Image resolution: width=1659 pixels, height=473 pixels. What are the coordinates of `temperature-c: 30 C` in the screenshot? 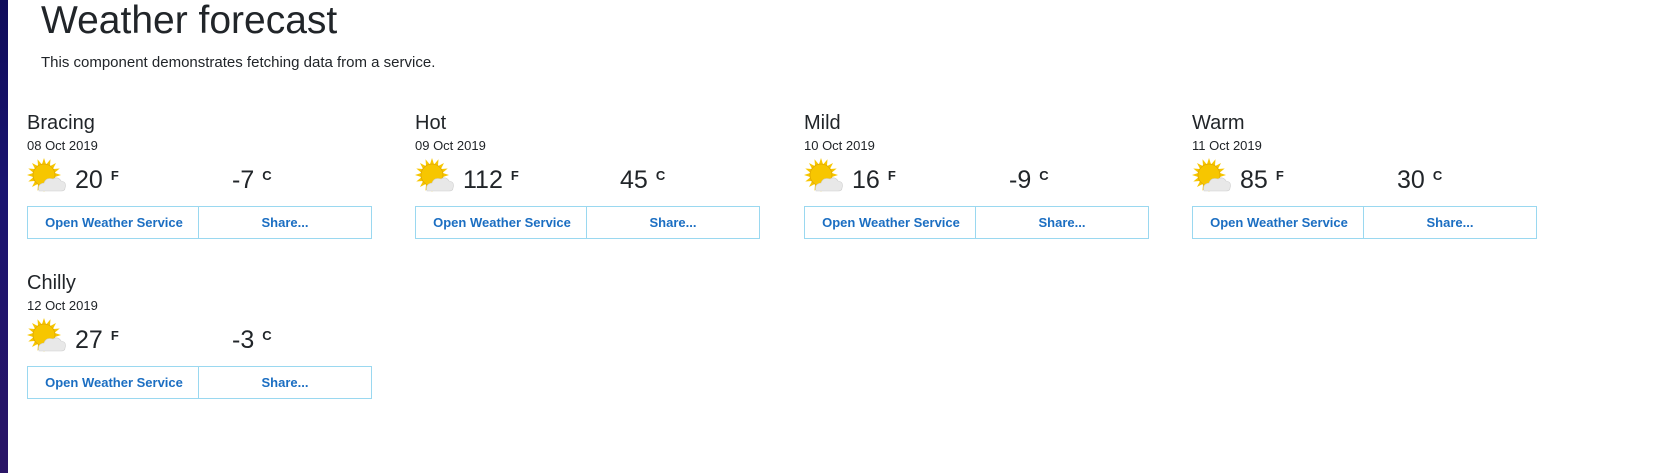 It's located at (1420, 180).